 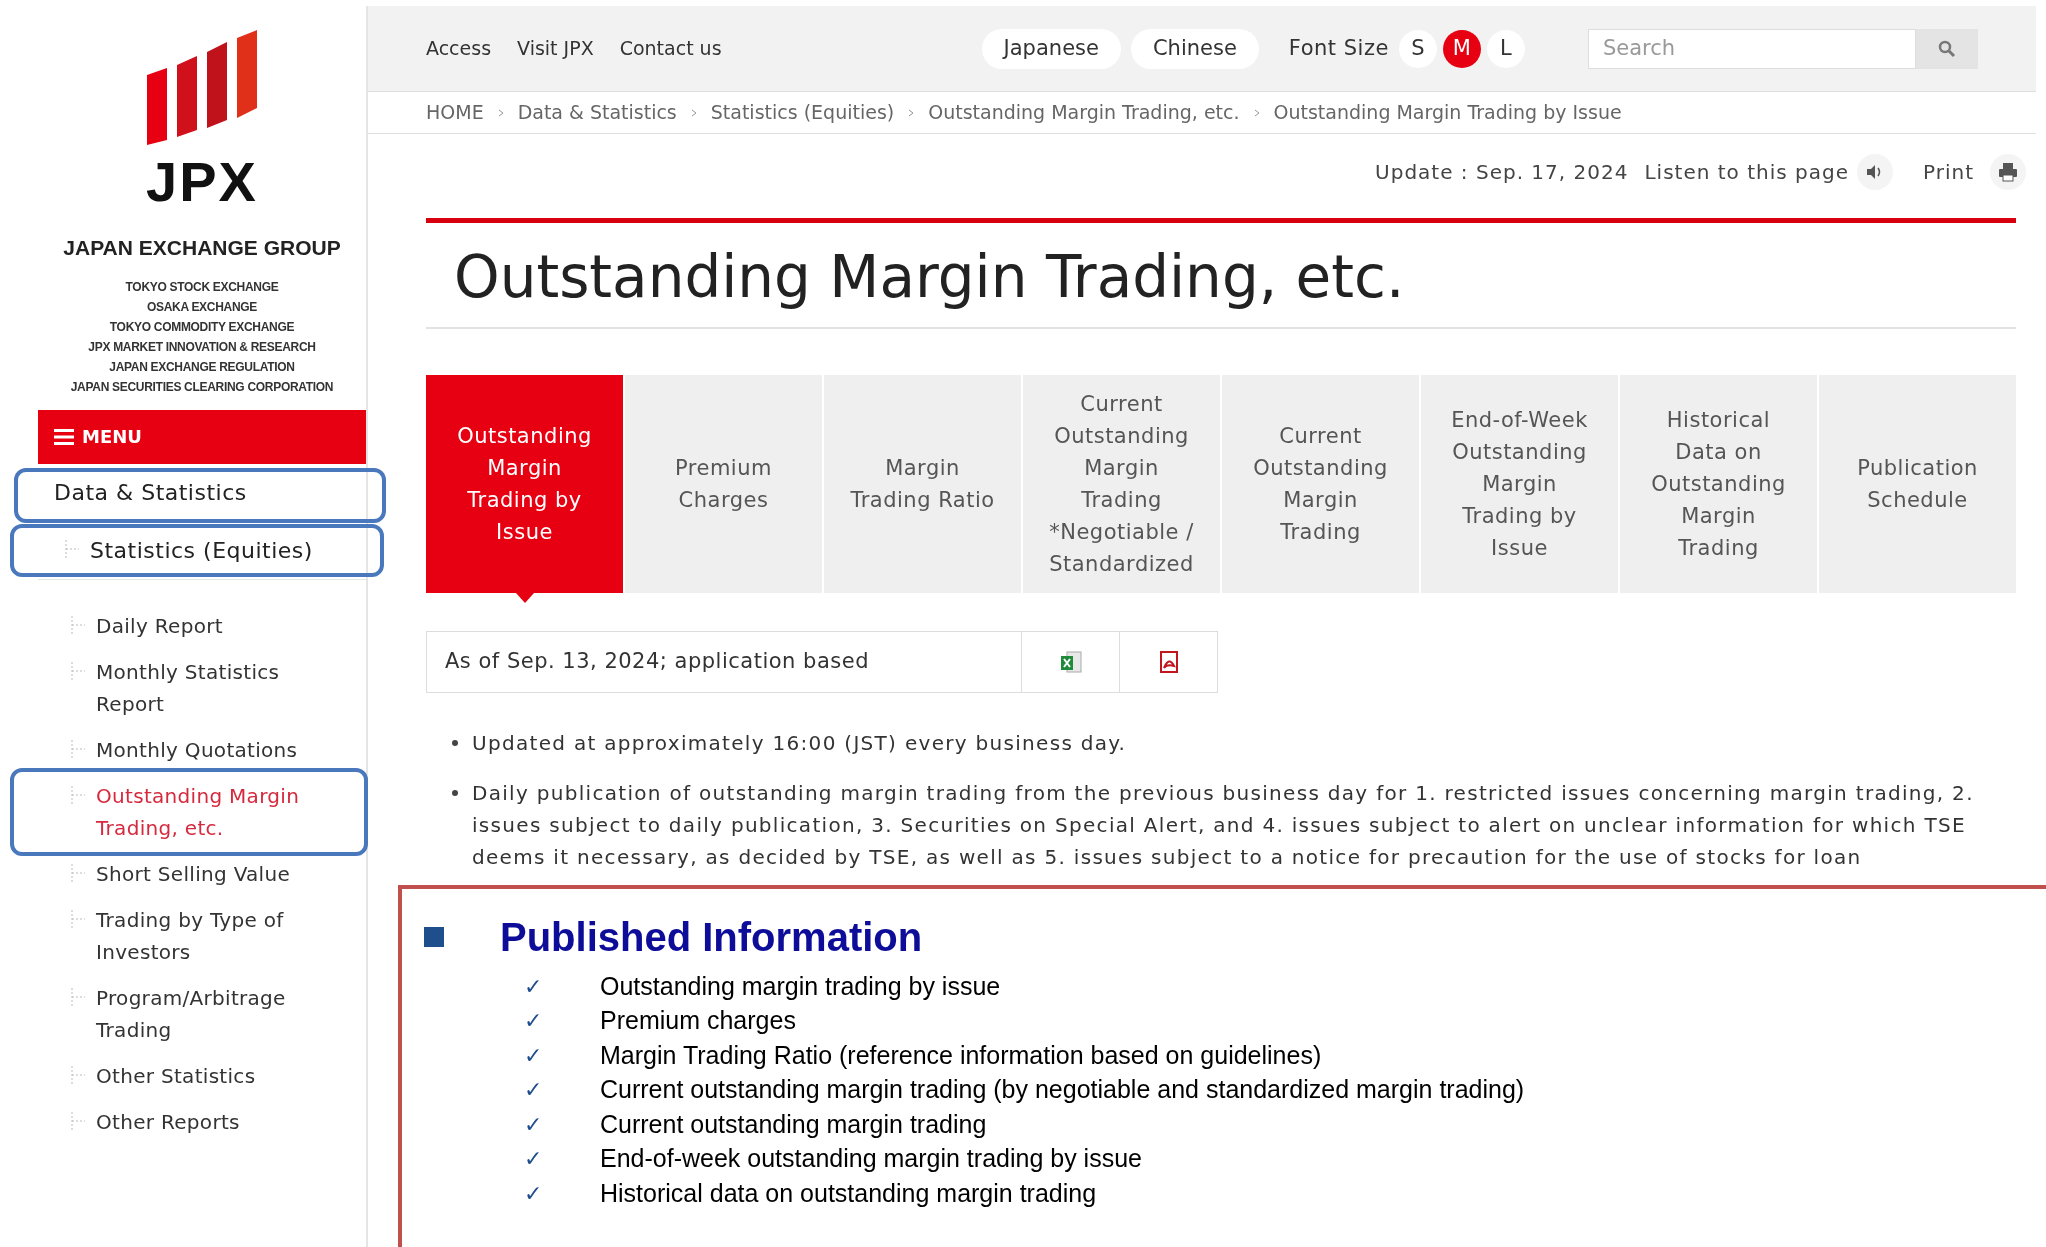 What do you see at coordinates (1752, 48) in the screenshot?
I see `search-field: Search` at bounding box center [1752, 48].